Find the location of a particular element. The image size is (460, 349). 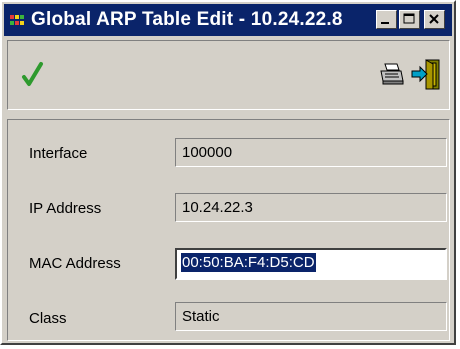

close-icon is located at coordinates (434, 19).